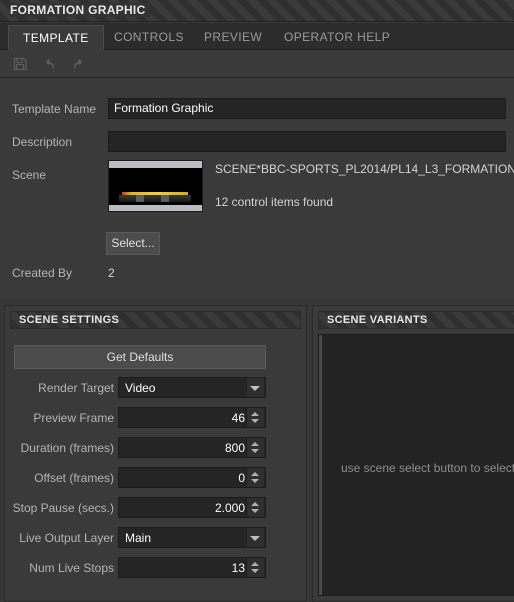 The height and width of the screenshot is (602, 514). I want to click on num-live-stops-stepper: 13, so click(192, 567).